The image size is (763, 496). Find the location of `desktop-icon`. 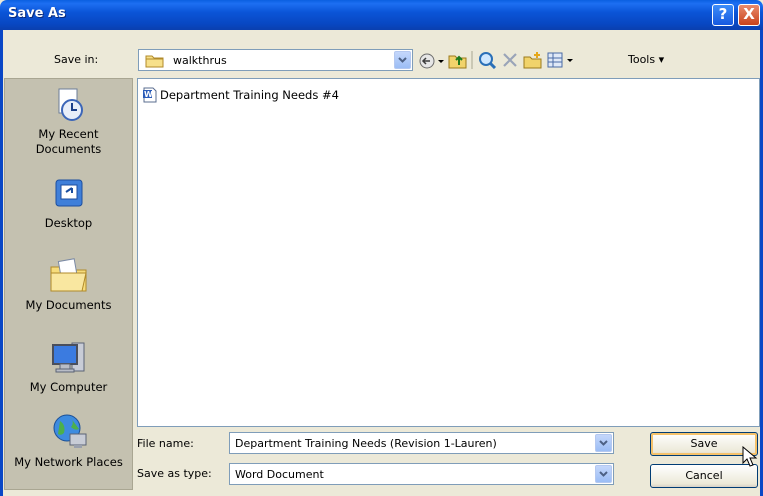

desktop-icon is located at coordinates (68, 193).